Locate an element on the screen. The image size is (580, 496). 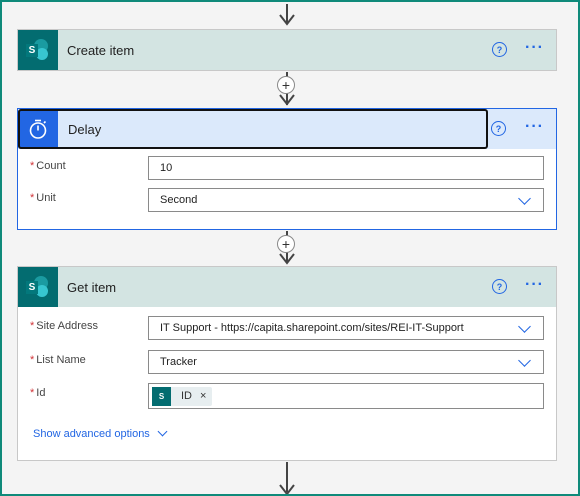
unit-dropdown: Second is located at coordinates (346, 200).